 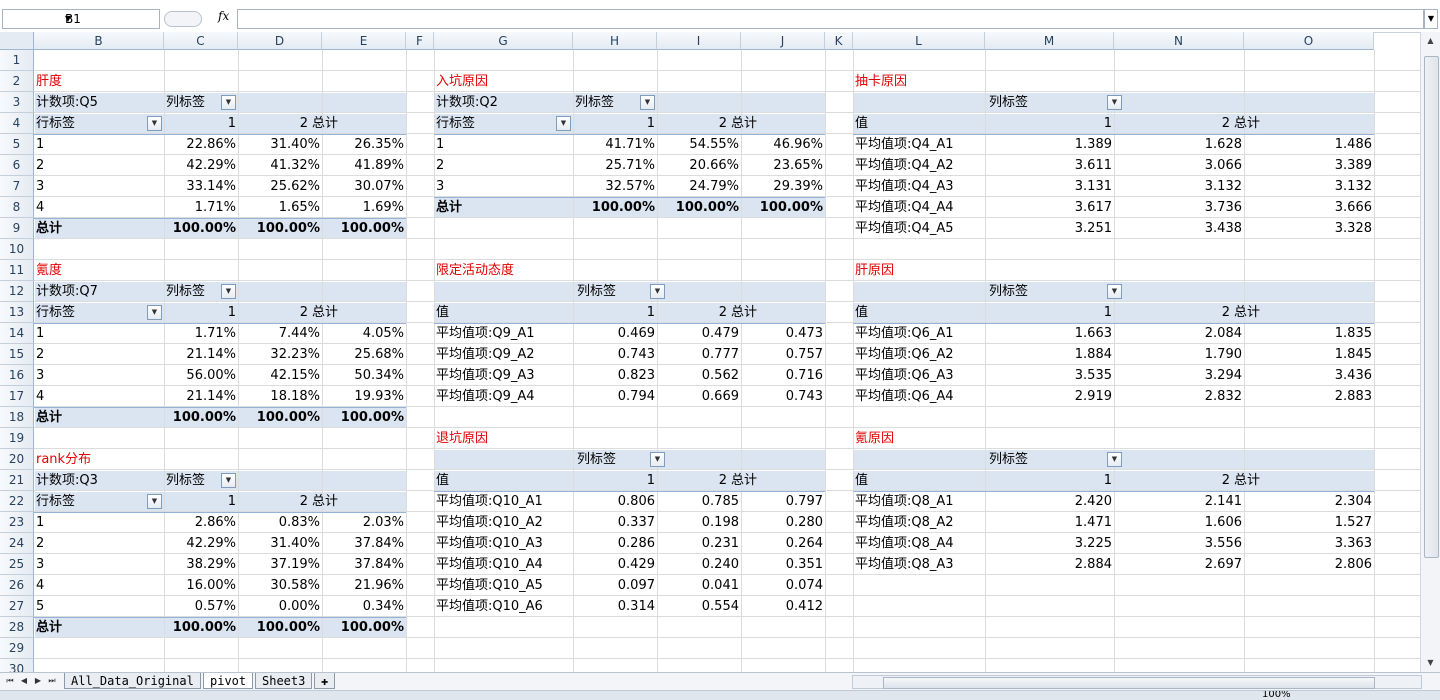 I want to click on row-header: 20, so click(x=17, y=459).